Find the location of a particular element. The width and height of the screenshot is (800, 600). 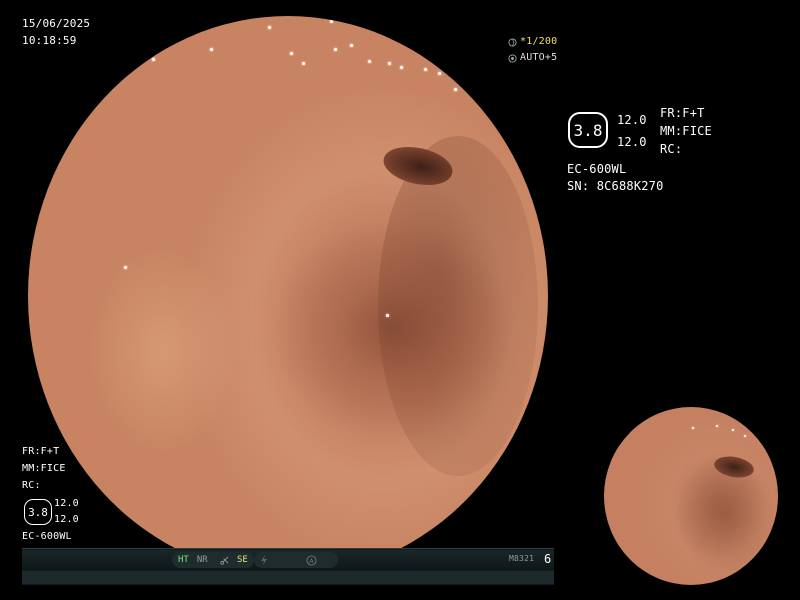

enhancement-badge: 3.8 is located at coordinates (588, 130).